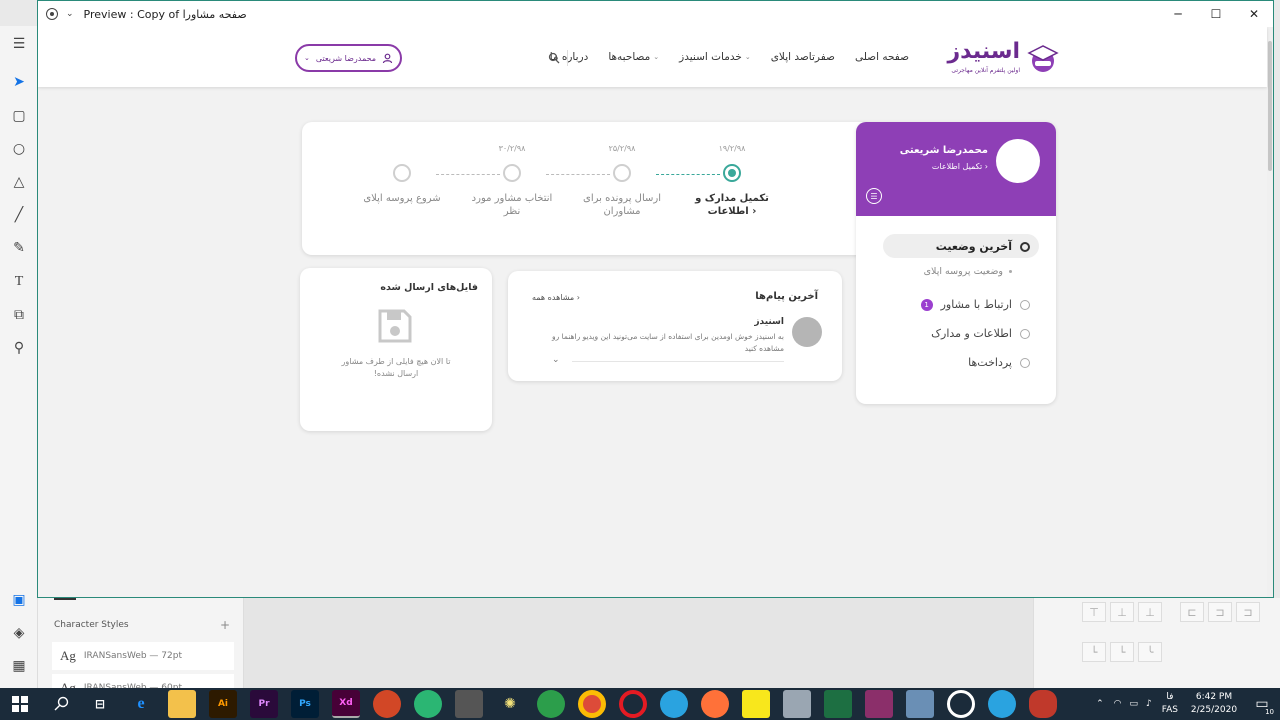 The height and width of the screenshot is (720, 1280). What do you see at coordinates (141, 704) in the screenshot?
I see `edge-icon: e` at bounding box center [141, 704].